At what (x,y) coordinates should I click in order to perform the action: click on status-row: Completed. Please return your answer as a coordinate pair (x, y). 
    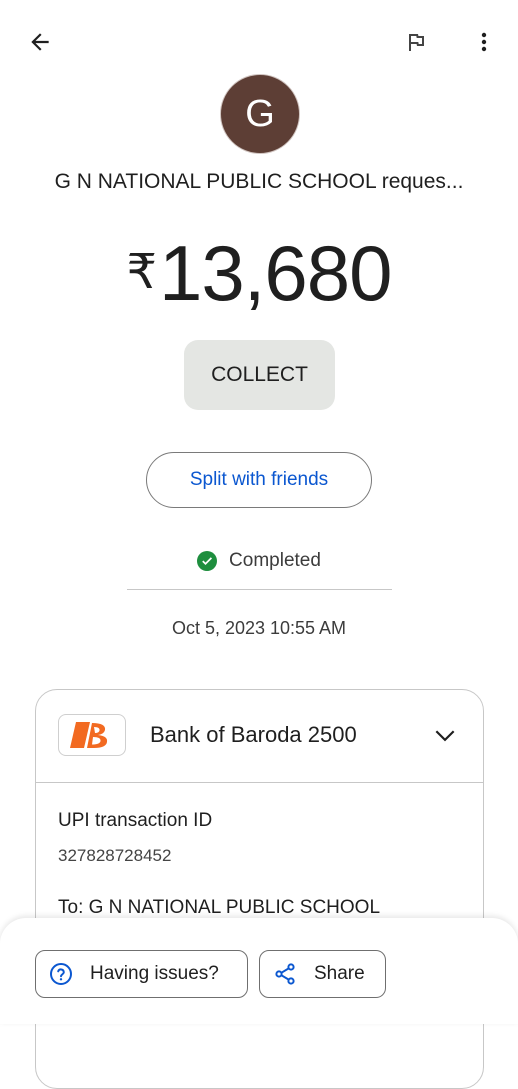
    Looking at the image, I should click on (259, 561).